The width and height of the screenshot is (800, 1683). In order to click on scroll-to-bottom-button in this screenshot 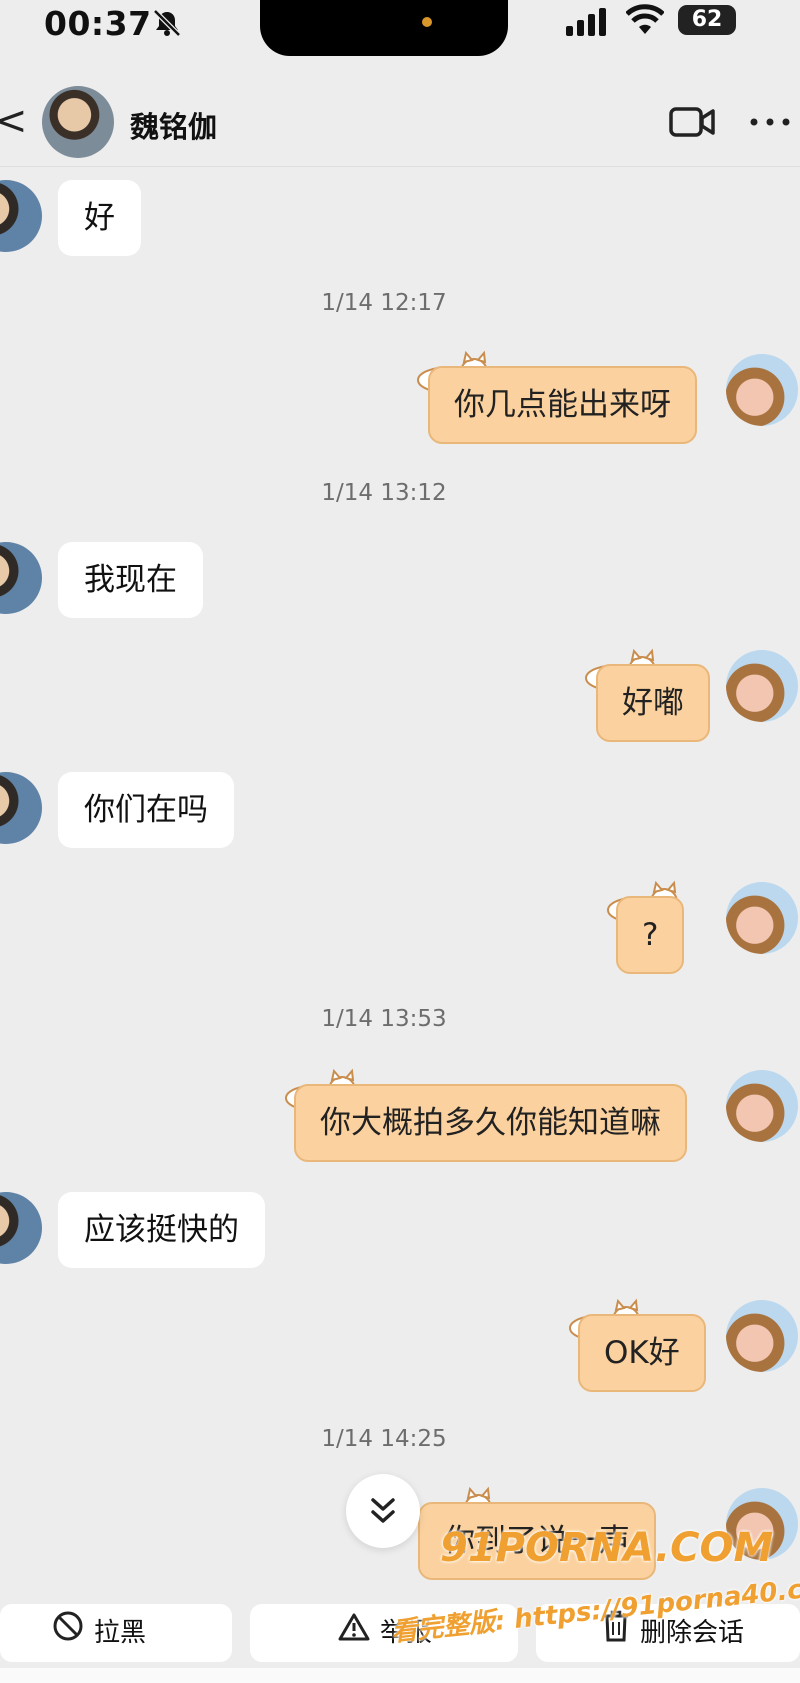, I will do `click(383, 1511)`.